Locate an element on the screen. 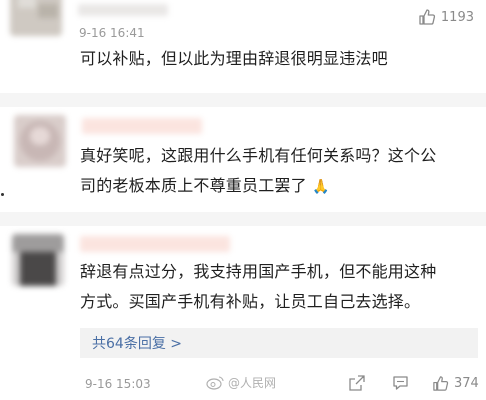  comment-icon is located at coordinates (400, 383).